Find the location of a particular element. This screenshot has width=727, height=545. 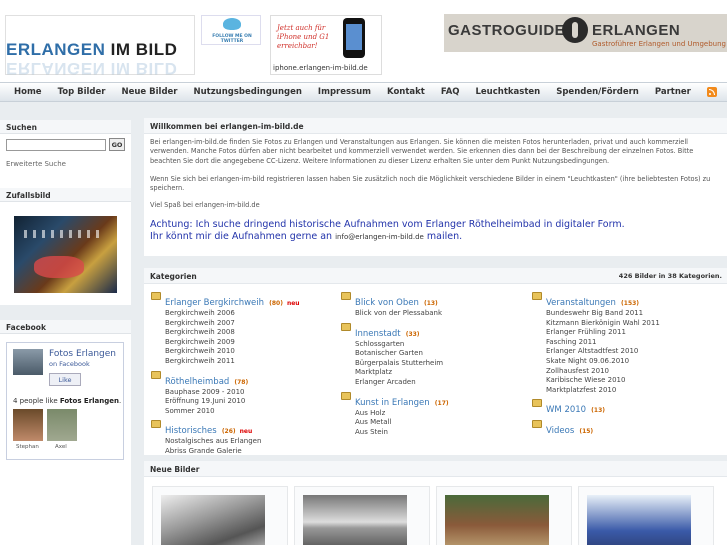

subcategory-link: Karibische Wiese 2010 is located at coordinates (634, 381).